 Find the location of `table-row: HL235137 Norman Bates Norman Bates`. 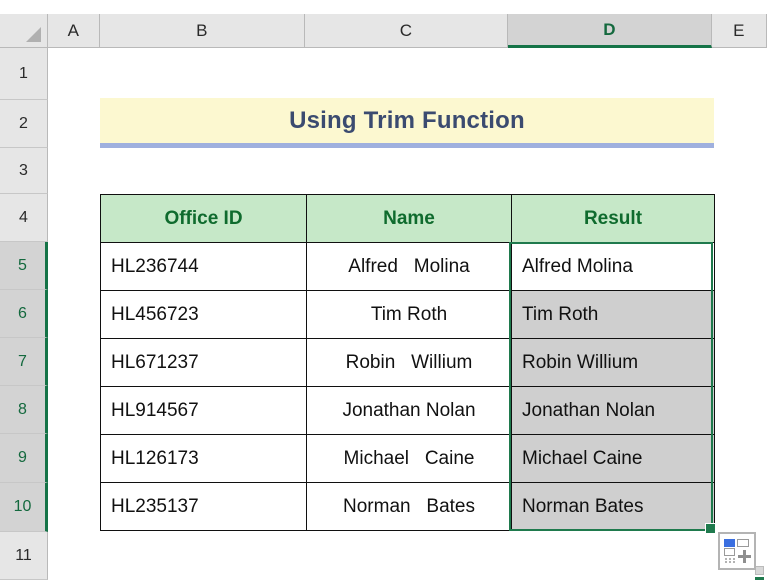

table-row: HL235137 Norman Bates Norman Bates is located at coordinates (407, 506).